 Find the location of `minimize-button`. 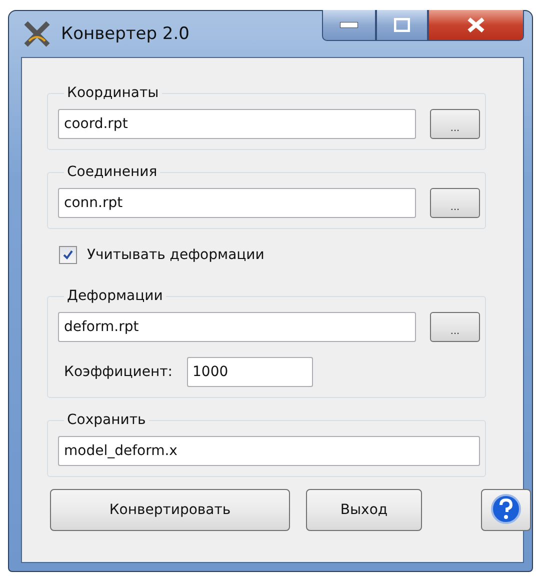

minimize-button is located at coordinates (349, 25).